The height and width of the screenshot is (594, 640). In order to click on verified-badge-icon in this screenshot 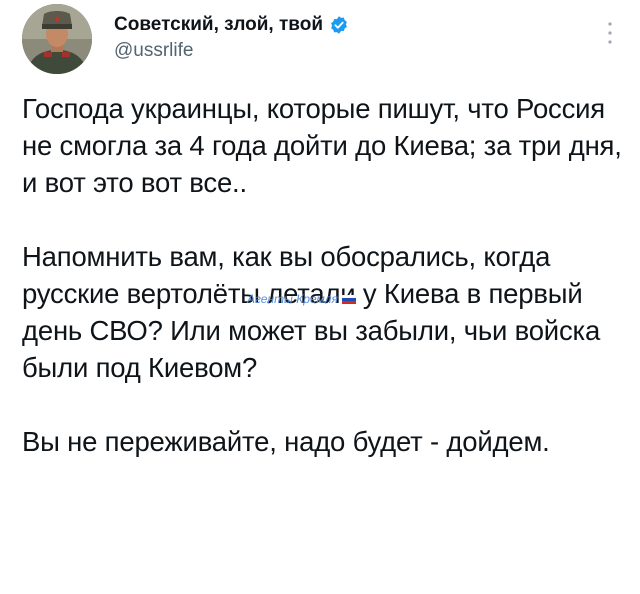, I will do `click(339, 25)`.